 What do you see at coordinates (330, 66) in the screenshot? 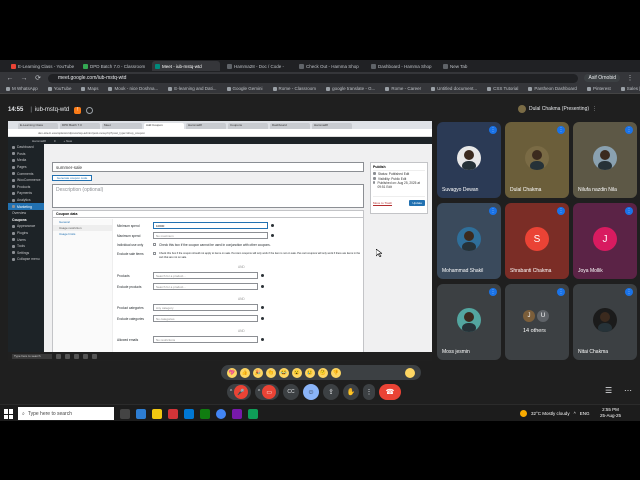
I see `browser-tab: Check Out - Hamma Shop` at bounding box center [330, 66].